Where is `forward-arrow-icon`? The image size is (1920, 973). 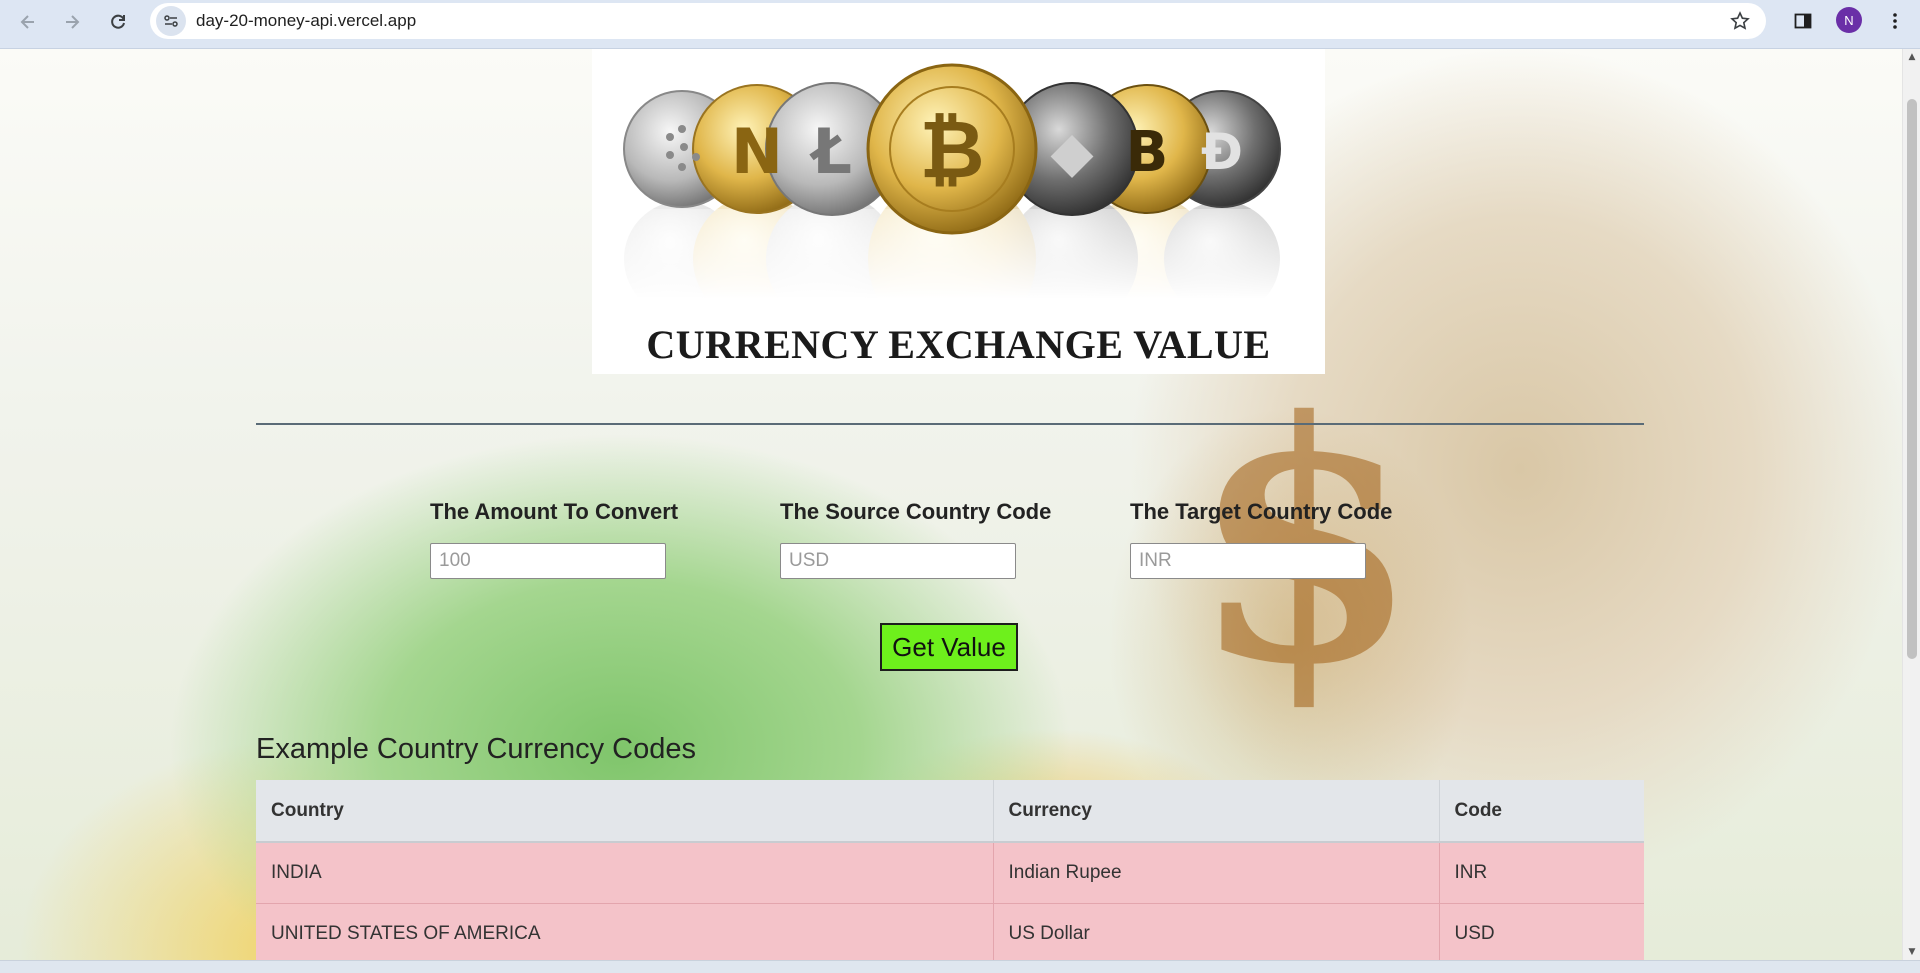 forward-arrow-icon is located at coordinates (73, 22).